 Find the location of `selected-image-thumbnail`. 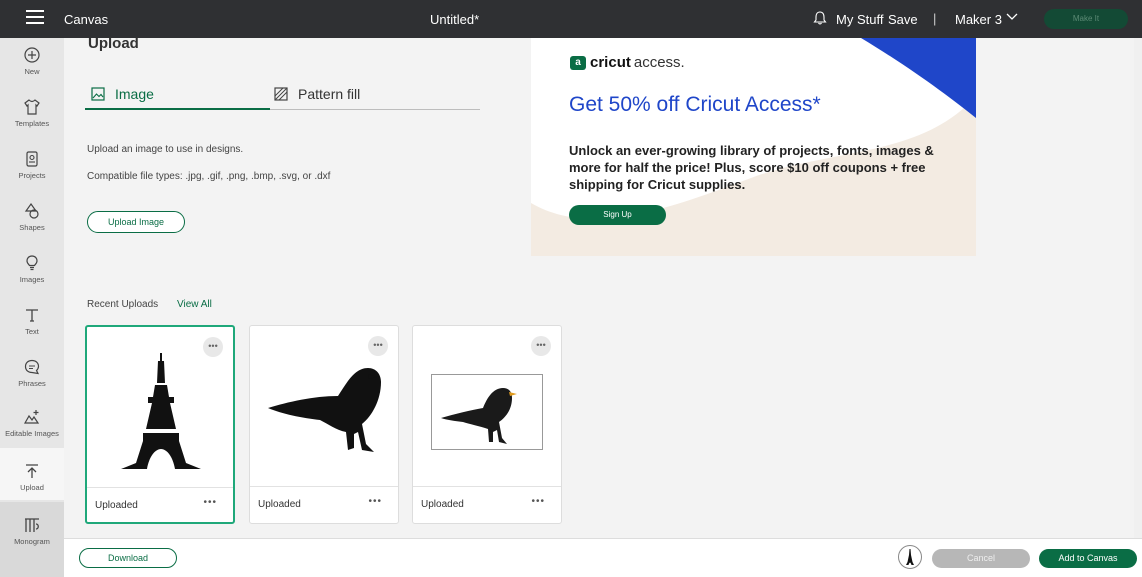

selected-image-thumbnail is located at coordinates (910, 557).